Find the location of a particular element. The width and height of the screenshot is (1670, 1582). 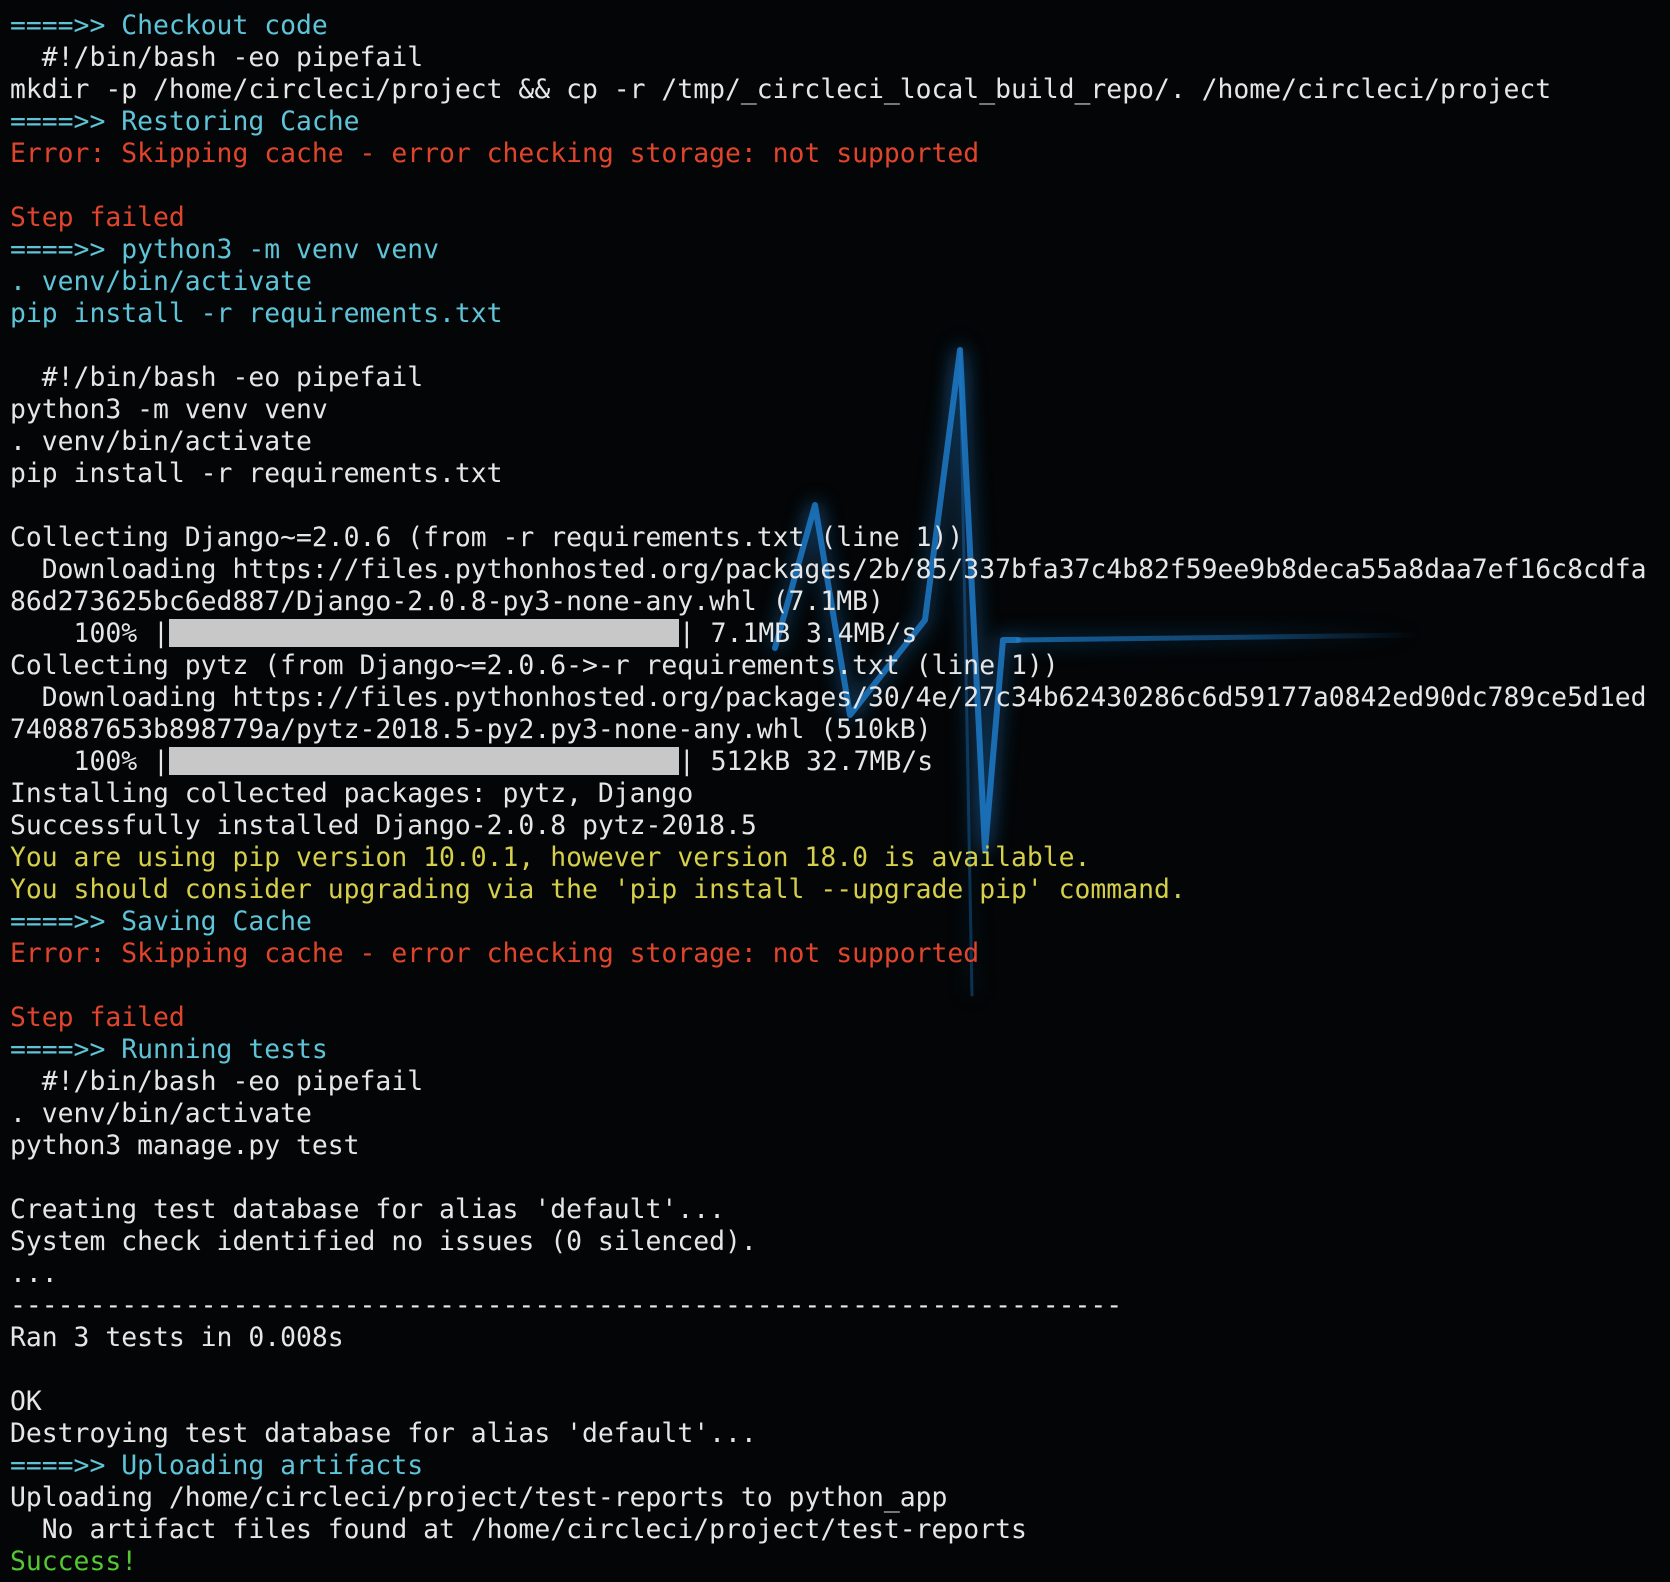

progress-line: 100% | | 512kB 32.7MB/s is located at coordinates (835, 762).